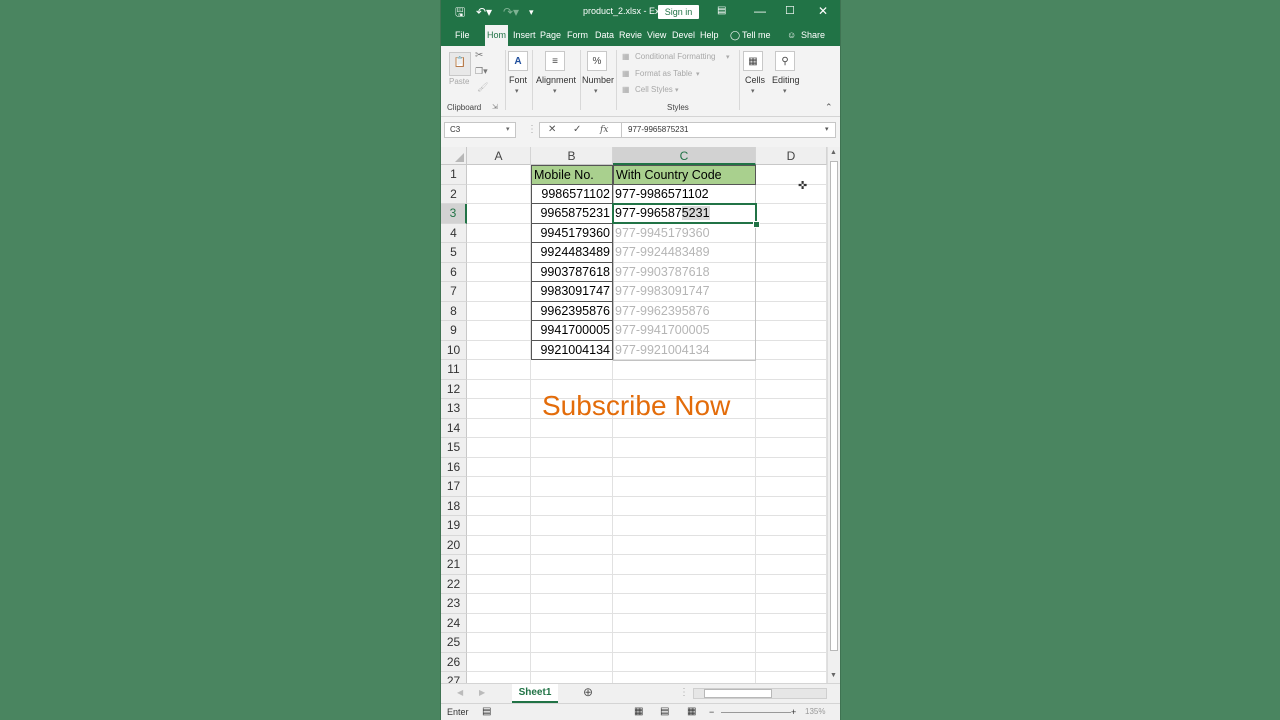 The width and height of the screenshot is (1280, 720). Describe the element at coordinates (572, 194) in the screenshot. I see `cell-b2: 9986571102` at that location.